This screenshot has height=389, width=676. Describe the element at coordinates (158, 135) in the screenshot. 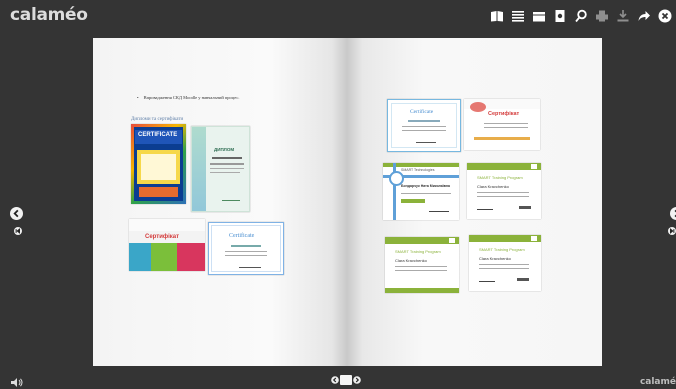

I see `certificate-title: CERTIFICATE` at that location.